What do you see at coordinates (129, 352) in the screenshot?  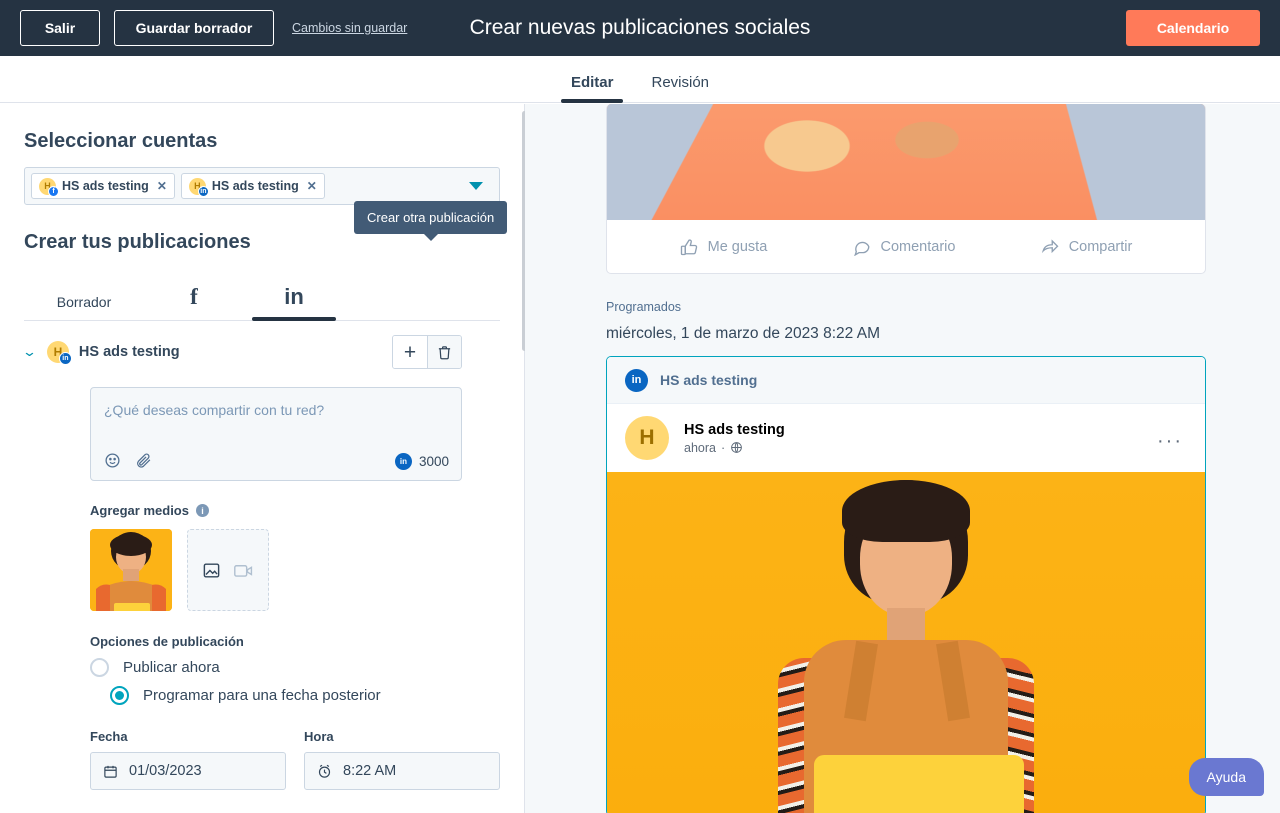 I see `post-account-name: HS ads testing` at bounding box center [129, 352].